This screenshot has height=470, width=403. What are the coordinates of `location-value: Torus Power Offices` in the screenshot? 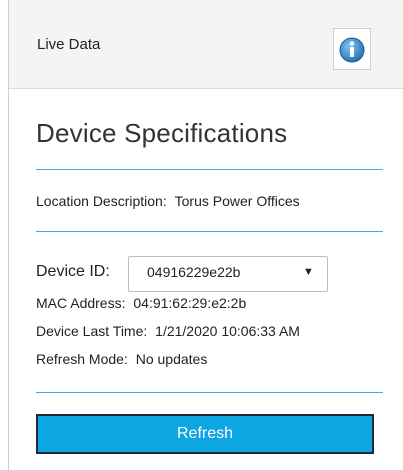 It's located at (237, 201).